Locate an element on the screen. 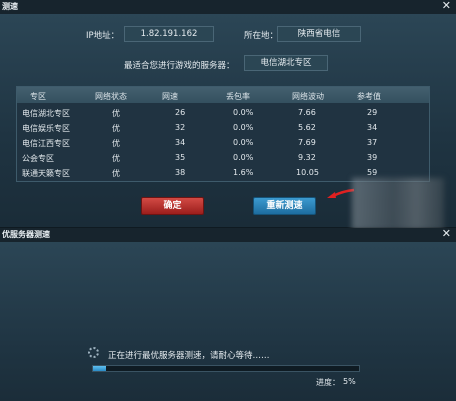 Image resolution: width=456 pixels, height=401 pixels. ip-field: 1.82.191.162 is located at coordinates (169, 34).